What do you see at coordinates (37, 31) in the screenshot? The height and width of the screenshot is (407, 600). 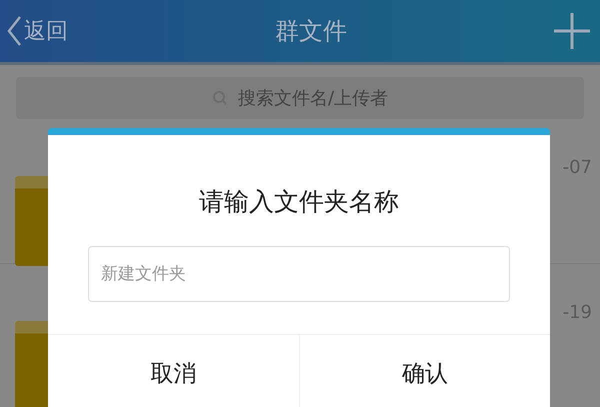 I see `back-button: 返回` at bounding box center [37, 31].